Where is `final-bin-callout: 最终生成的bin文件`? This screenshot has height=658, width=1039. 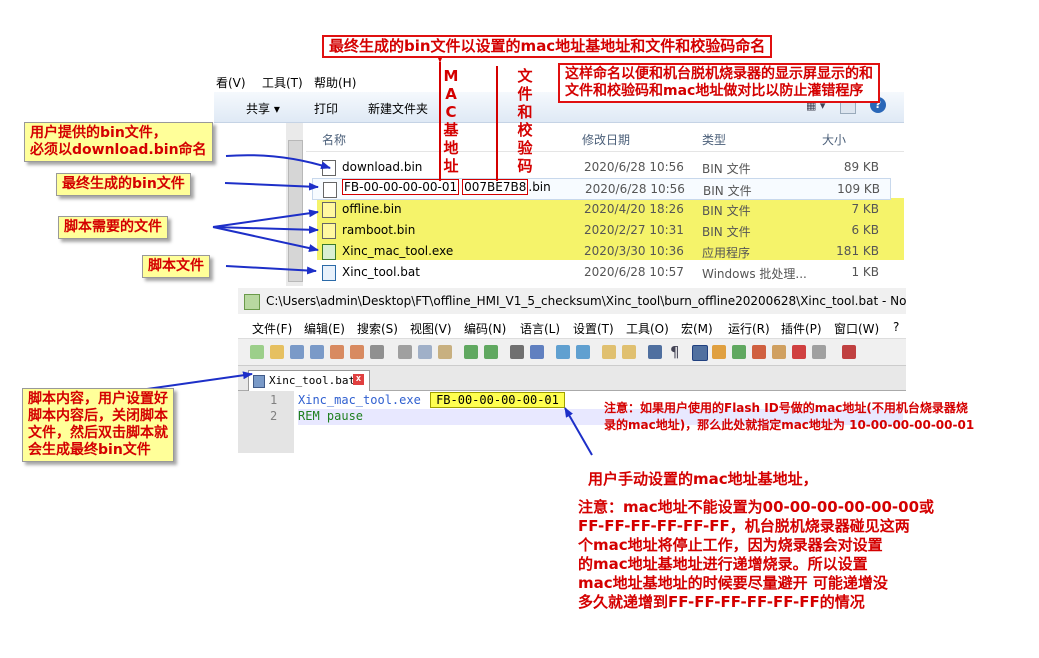 final-bin-callout: 最终生成的bin文件 is located at coordinates (123, 184).